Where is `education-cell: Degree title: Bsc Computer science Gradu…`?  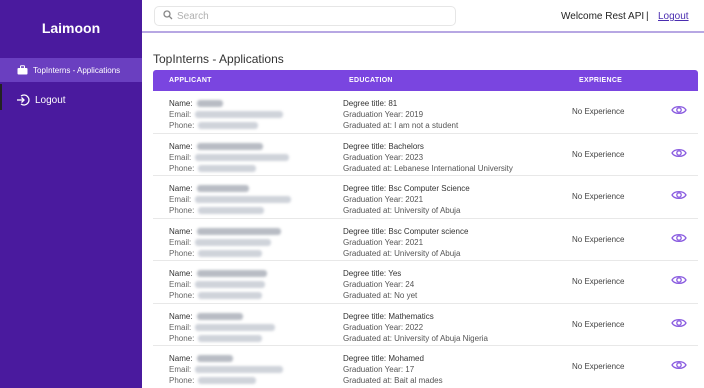
education-cell: Degree title: Bsc Computer science Gradu… is located at coordinates (405, 242).